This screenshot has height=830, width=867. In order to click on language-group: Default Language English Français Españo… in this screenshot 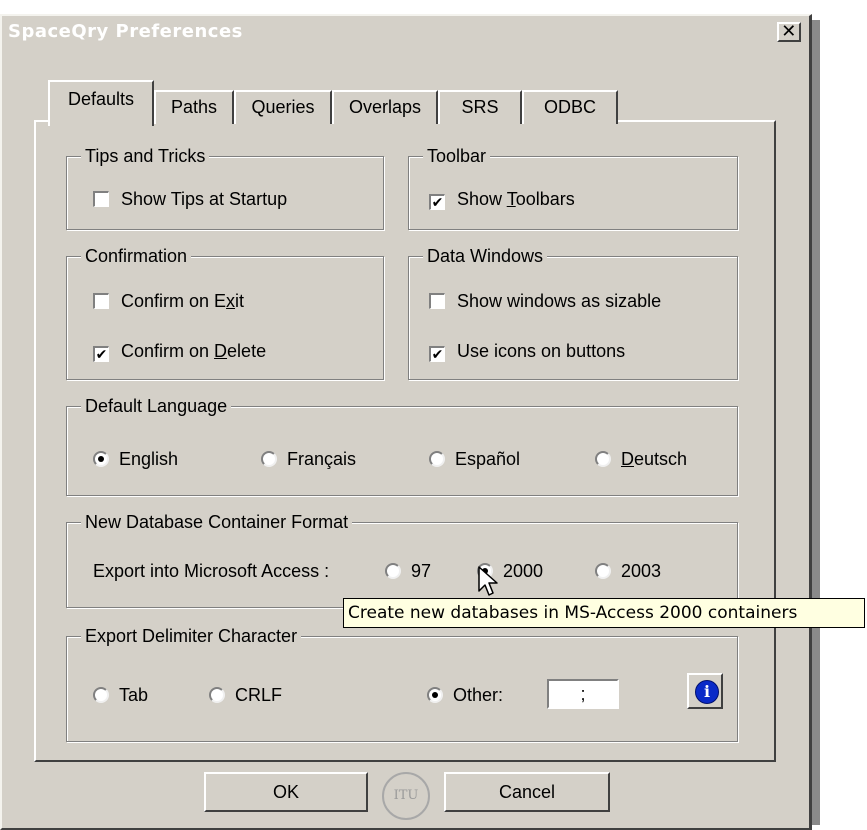, I will do `click(402, 445)`.